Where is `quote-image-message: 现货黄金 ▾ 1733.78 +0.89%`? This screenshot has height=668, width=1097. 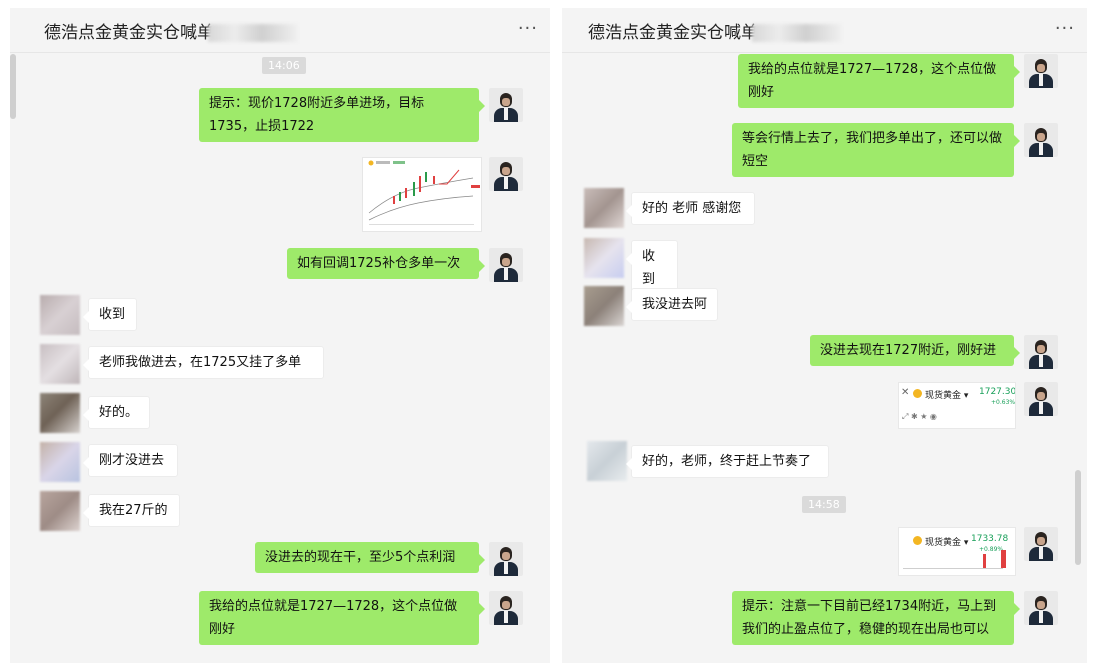
quote-image-message: 现货黄金 ▾ 1733.78 +0.89% is located at coordinates (957, 551).